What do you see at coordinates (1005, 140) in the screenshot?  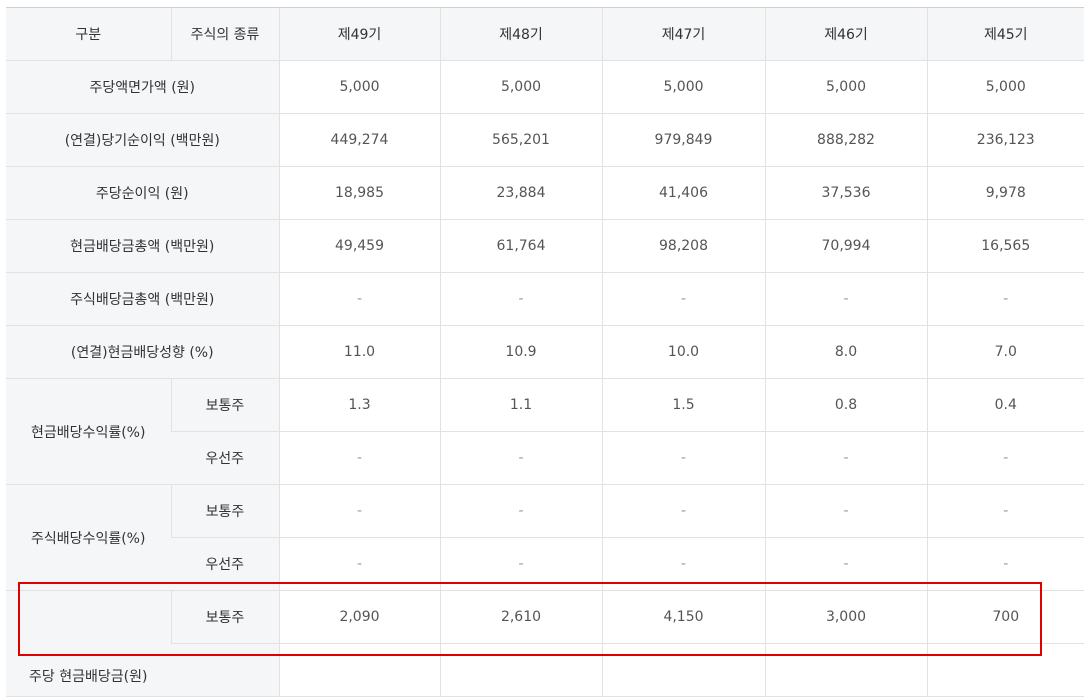 I see `table-cell: 236,123` at bounding box center [1005, 140].